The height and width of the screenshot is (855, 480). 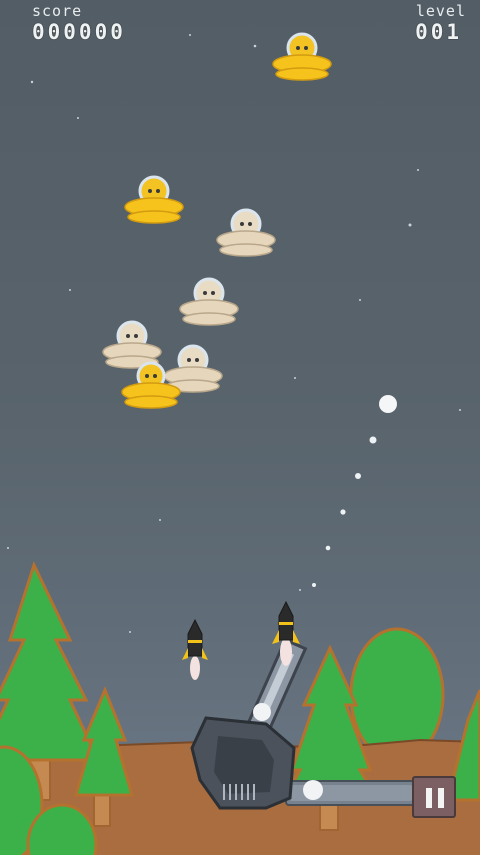 What do you see at coordinates (434, 797) in the screenshot?
I see `pause-button` at bounding box center [434, 797].